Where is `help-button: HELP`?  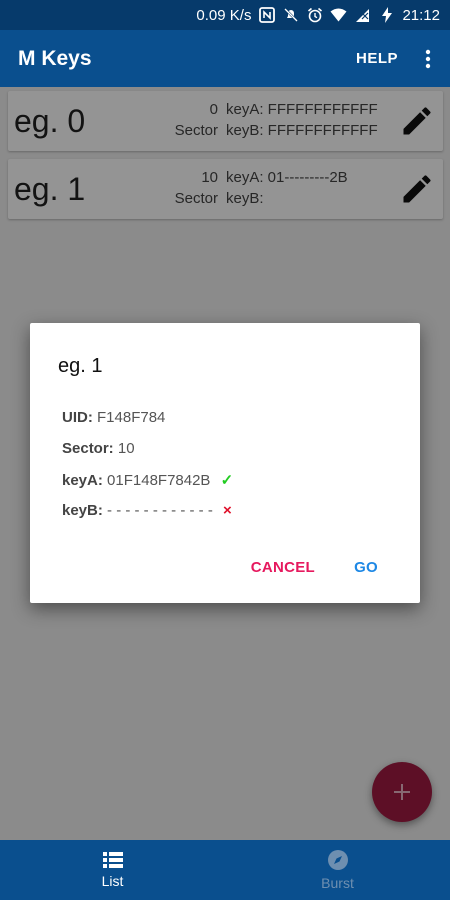
help-button: HELP is located at coordinates (377, 58).